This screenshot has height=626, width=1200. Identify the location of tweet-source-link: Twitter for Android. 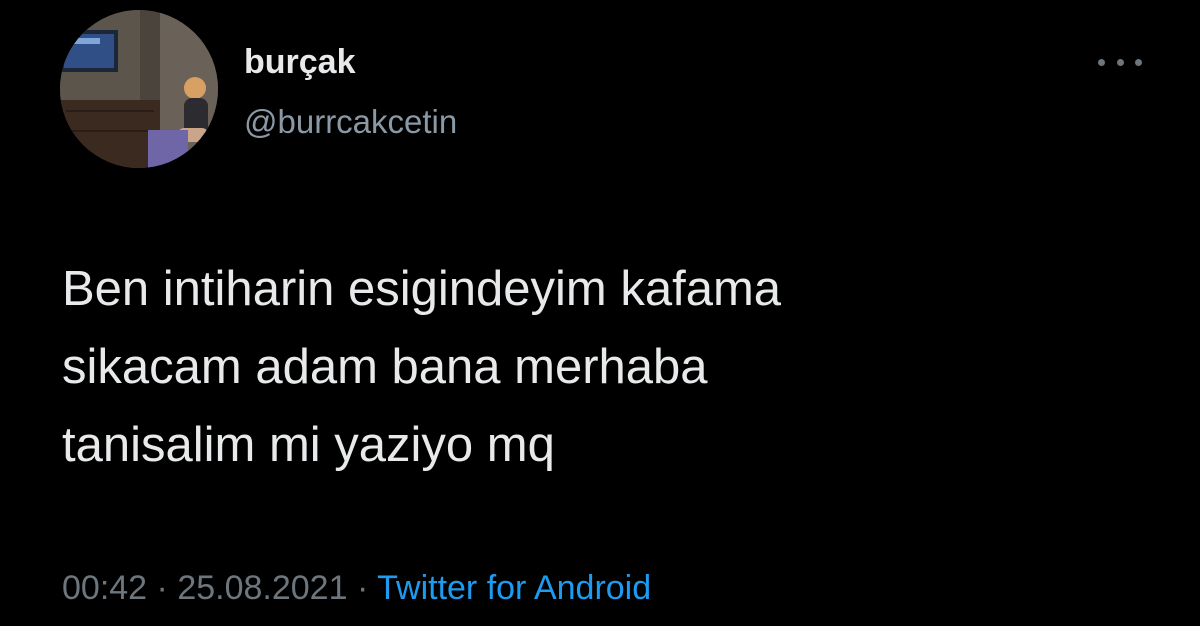
(514, 588).